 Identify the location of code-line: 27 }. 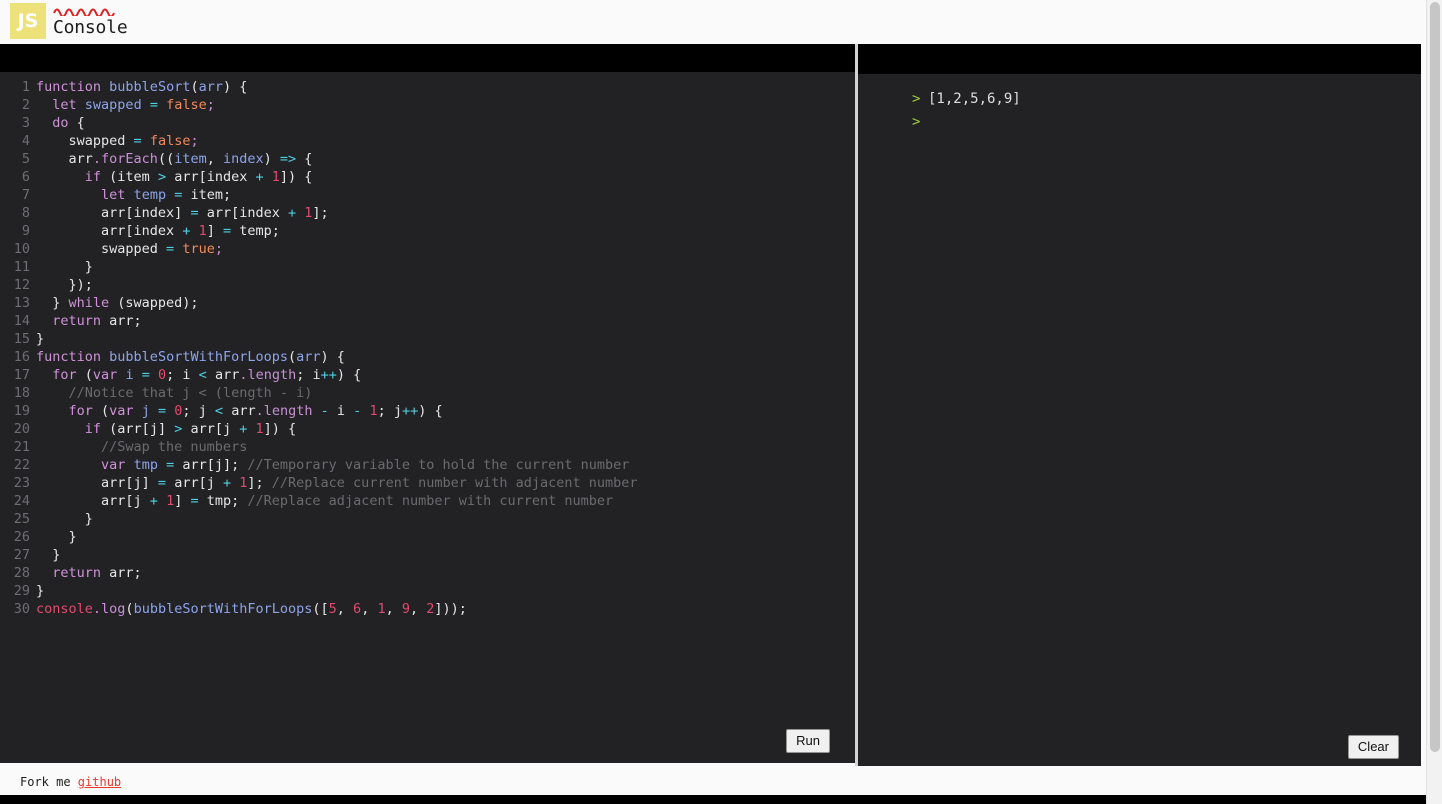
(427, 555).